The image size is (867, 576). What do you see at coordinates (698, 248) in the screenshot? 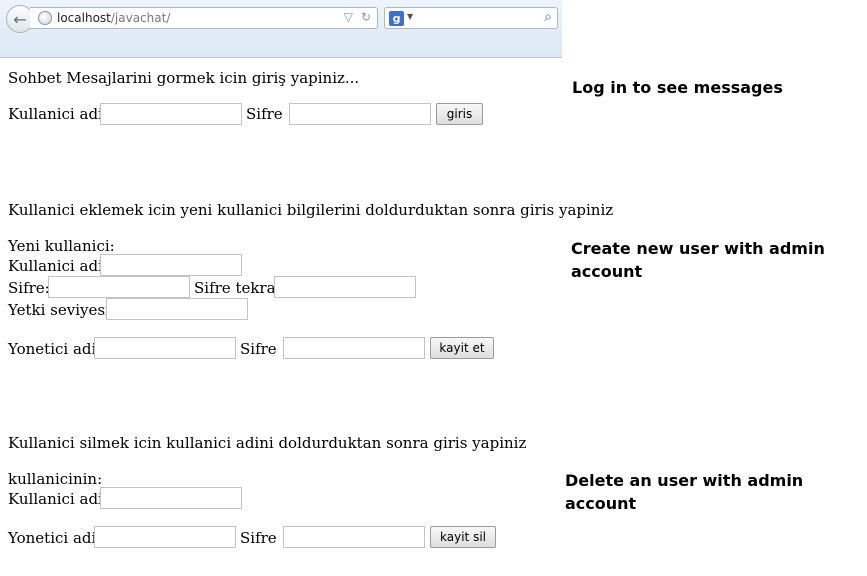
I see `annotation-create-line1: Create new user with admin` at bounding box center [698, 248].